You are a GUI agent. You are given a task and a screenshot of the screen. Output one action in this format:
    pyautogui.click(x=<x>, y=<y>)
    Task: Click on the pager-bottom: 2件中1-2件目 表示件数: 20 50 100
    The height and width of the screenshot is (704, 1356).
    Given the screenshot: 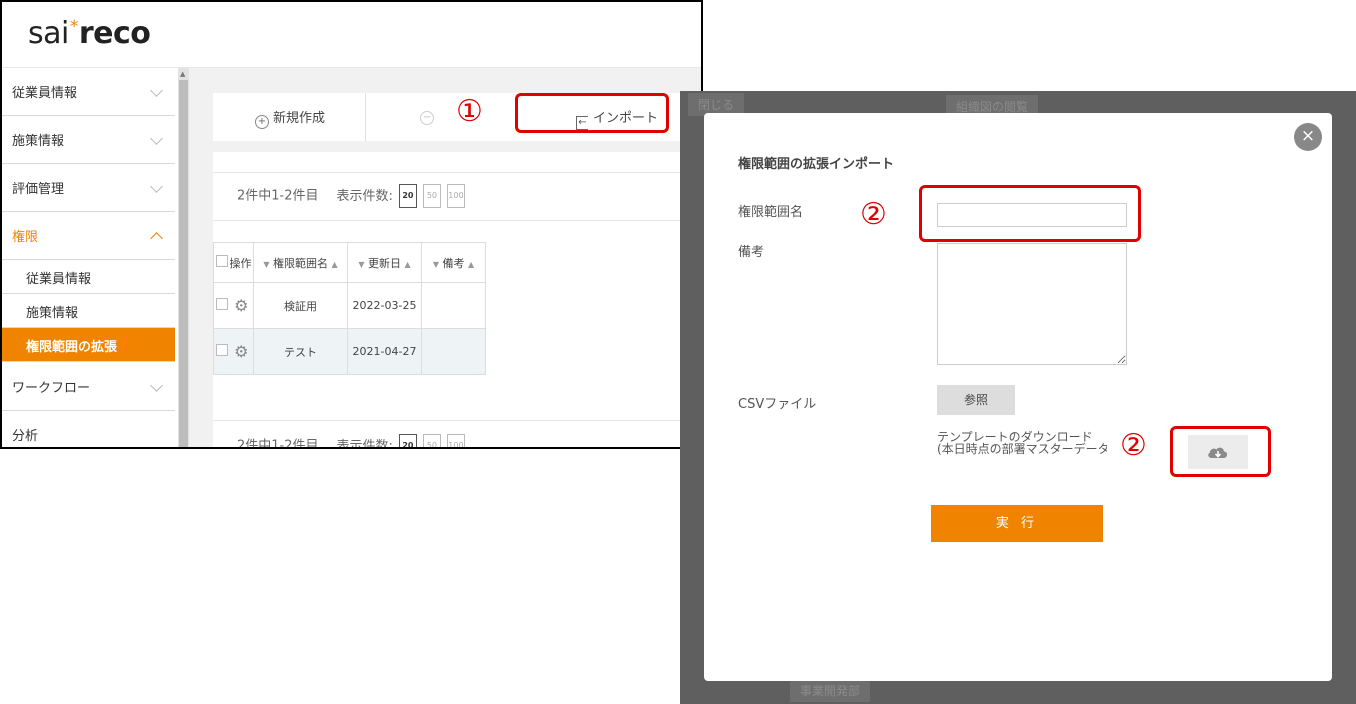 What is the action you would take?
    pyautogui.click(x=351, y=441)
    